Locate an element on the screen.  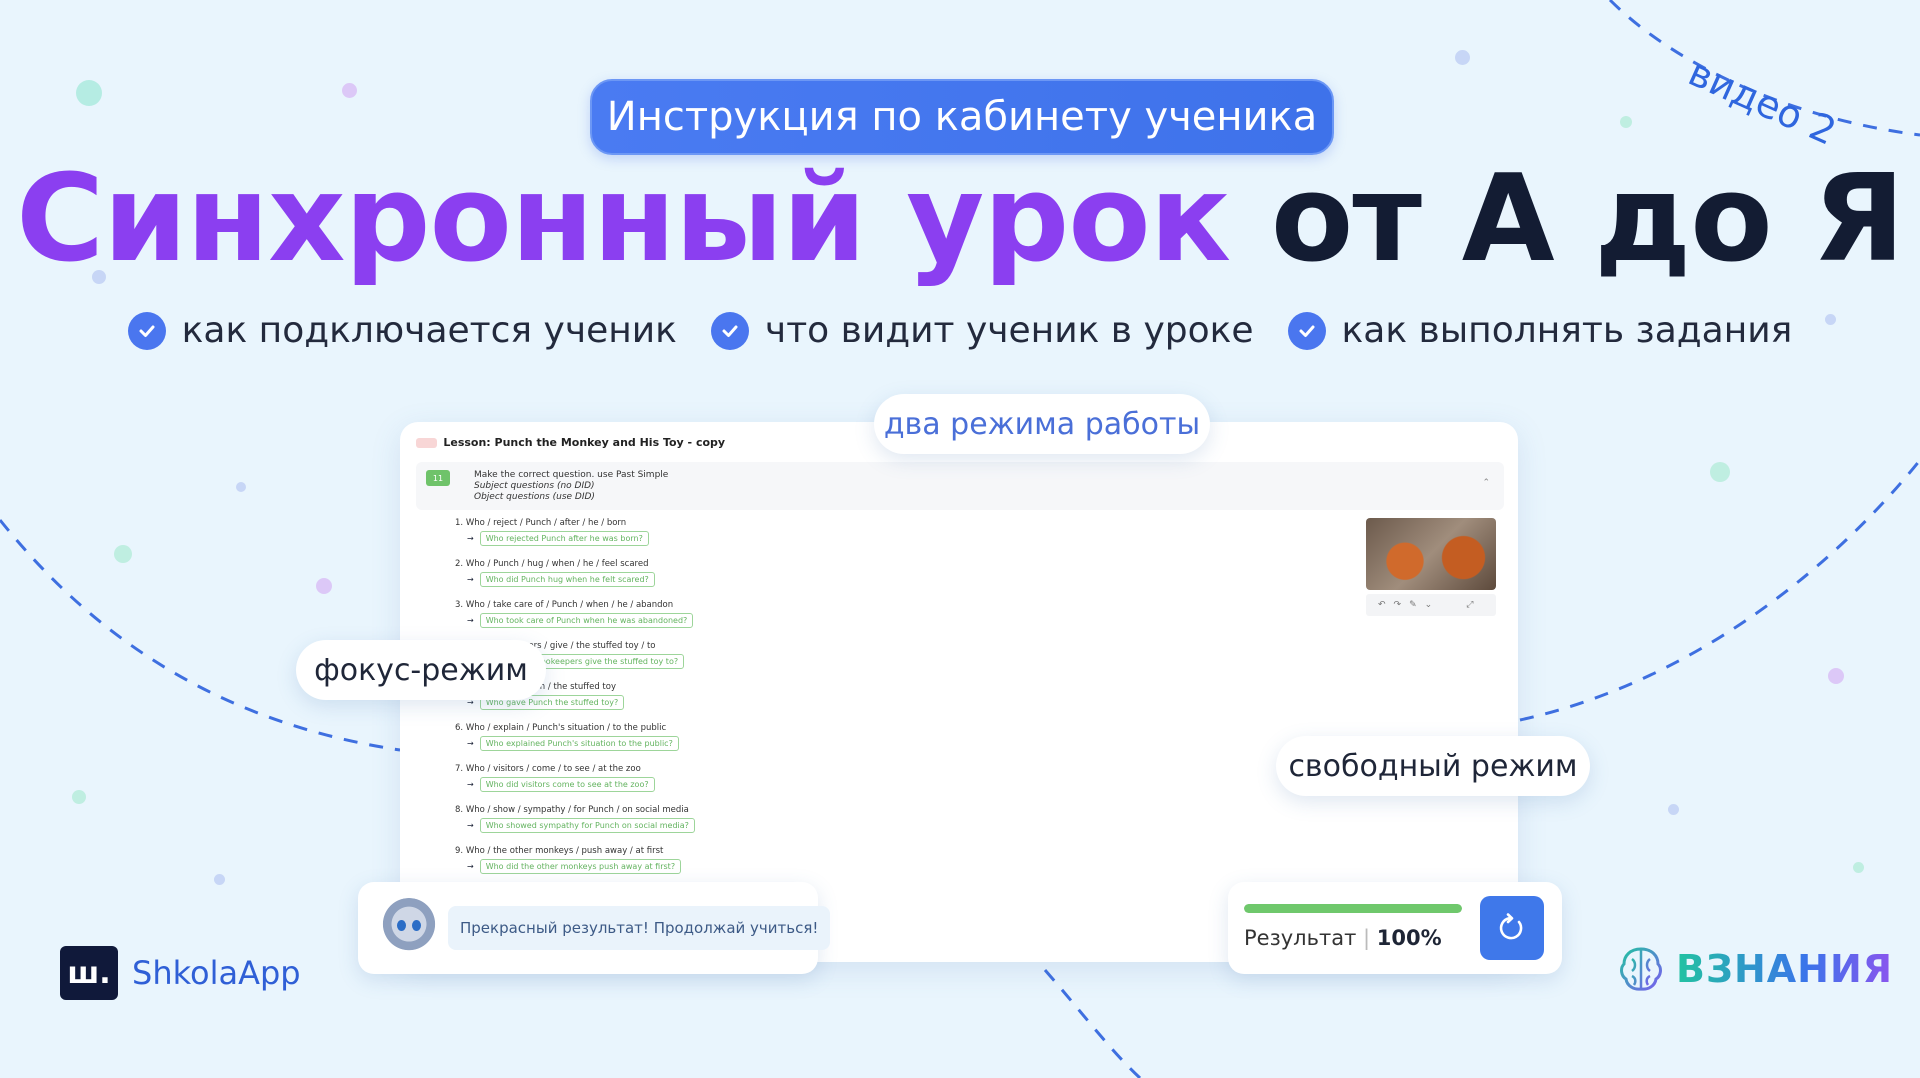
task-number: 11 is located at coordinates (438, 478).